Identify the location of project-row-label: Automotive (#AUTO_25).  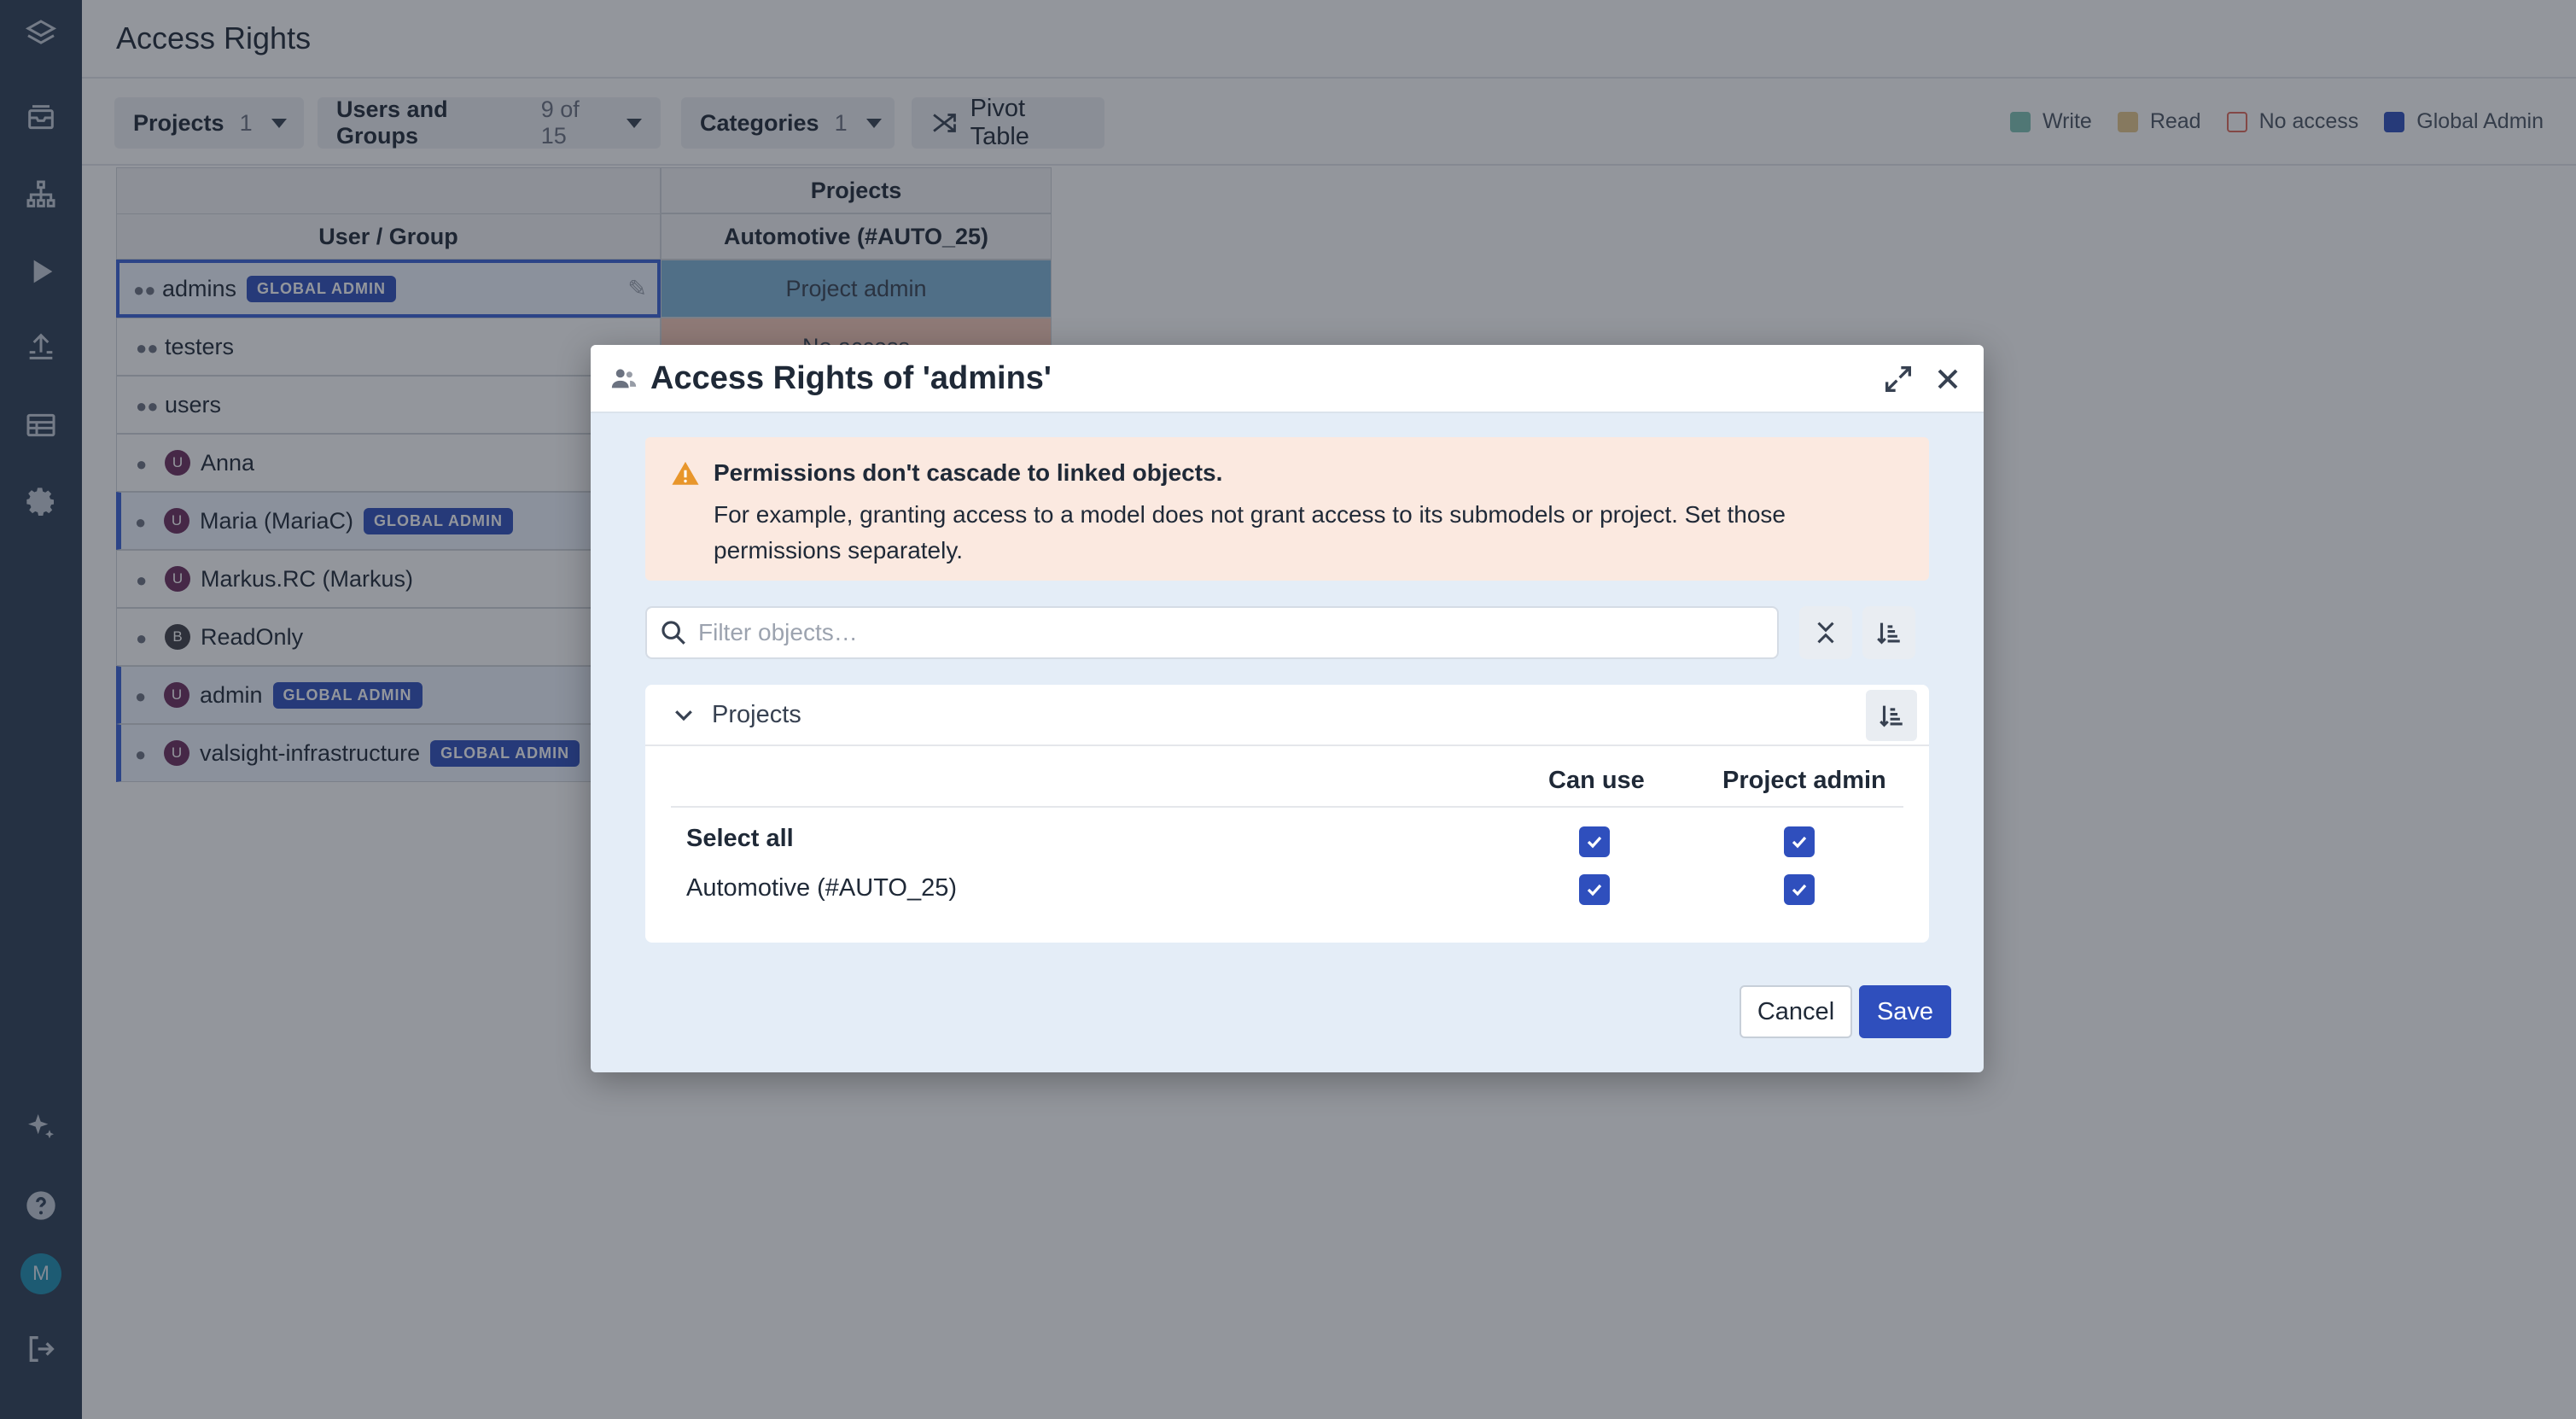
(821, 888).